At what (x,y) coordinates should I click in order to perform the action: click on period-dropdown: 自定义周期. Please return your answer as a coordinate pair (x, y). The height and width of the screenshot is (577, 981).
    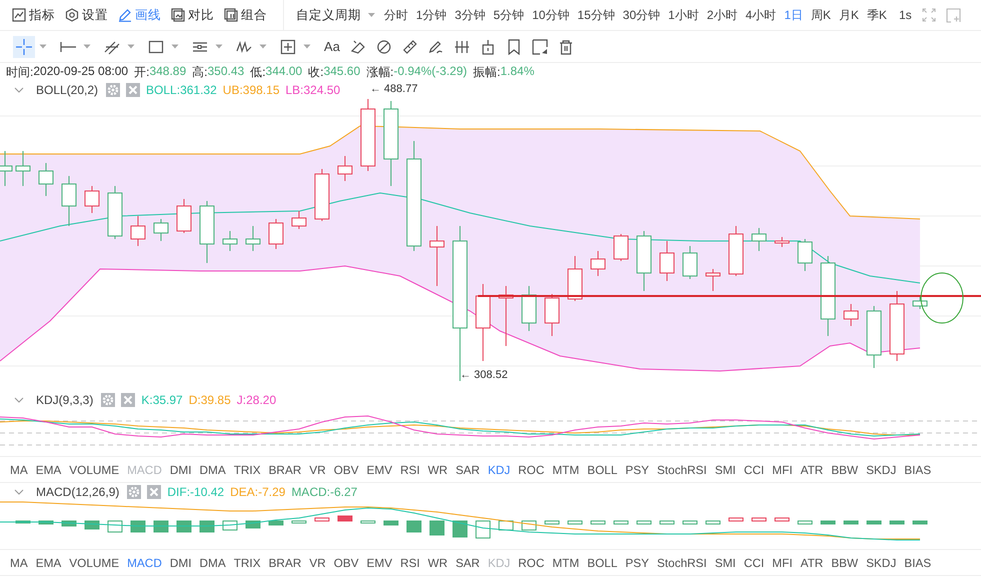
    Looking at the image, I should click on (336, 15).